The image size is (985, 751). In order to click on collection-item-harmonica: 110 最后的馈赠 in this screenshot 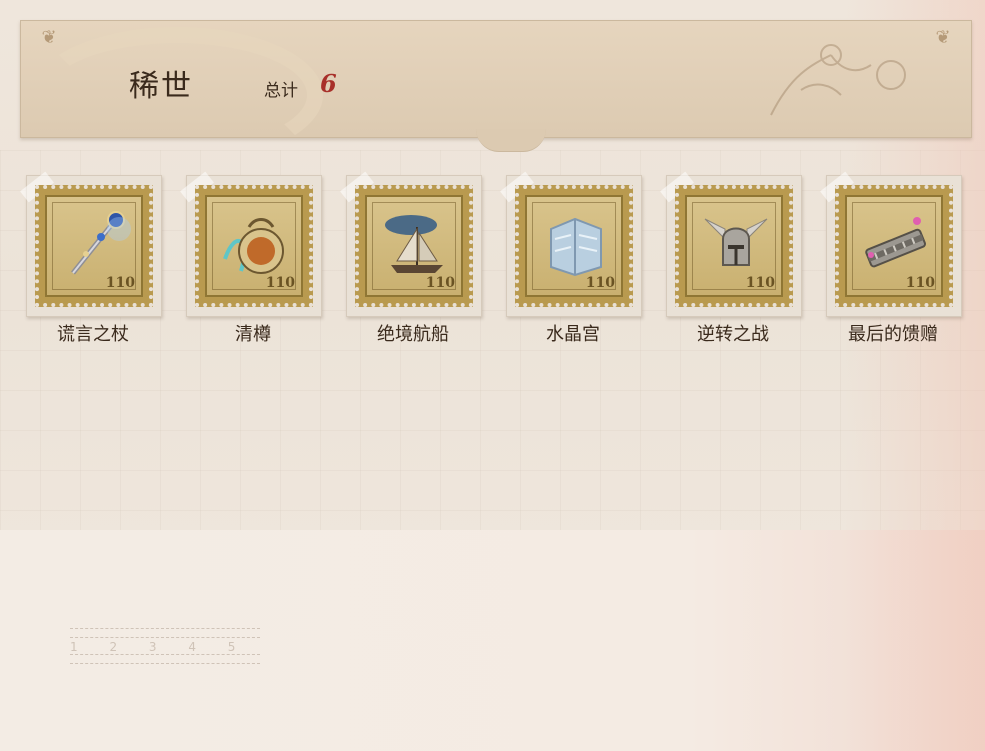, I will do `click(891, 259)`.